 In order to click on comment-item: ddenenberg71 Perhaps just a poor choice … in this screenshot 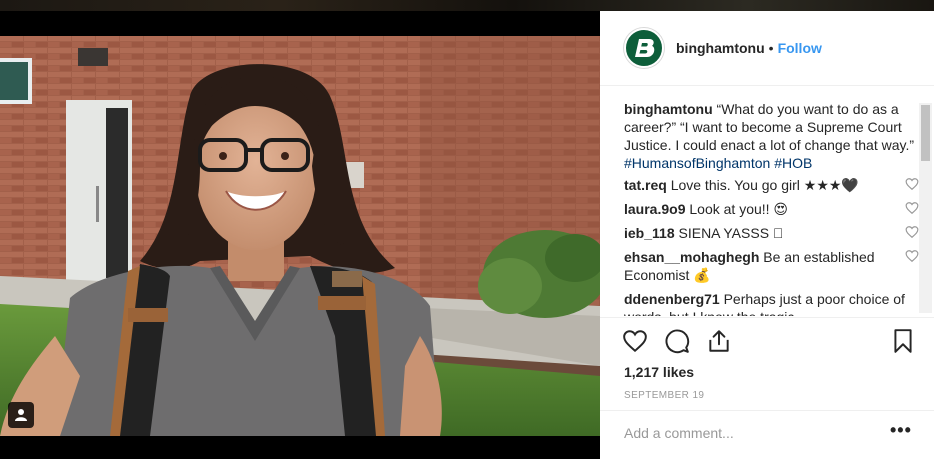, I will do `click(772, 303)`.